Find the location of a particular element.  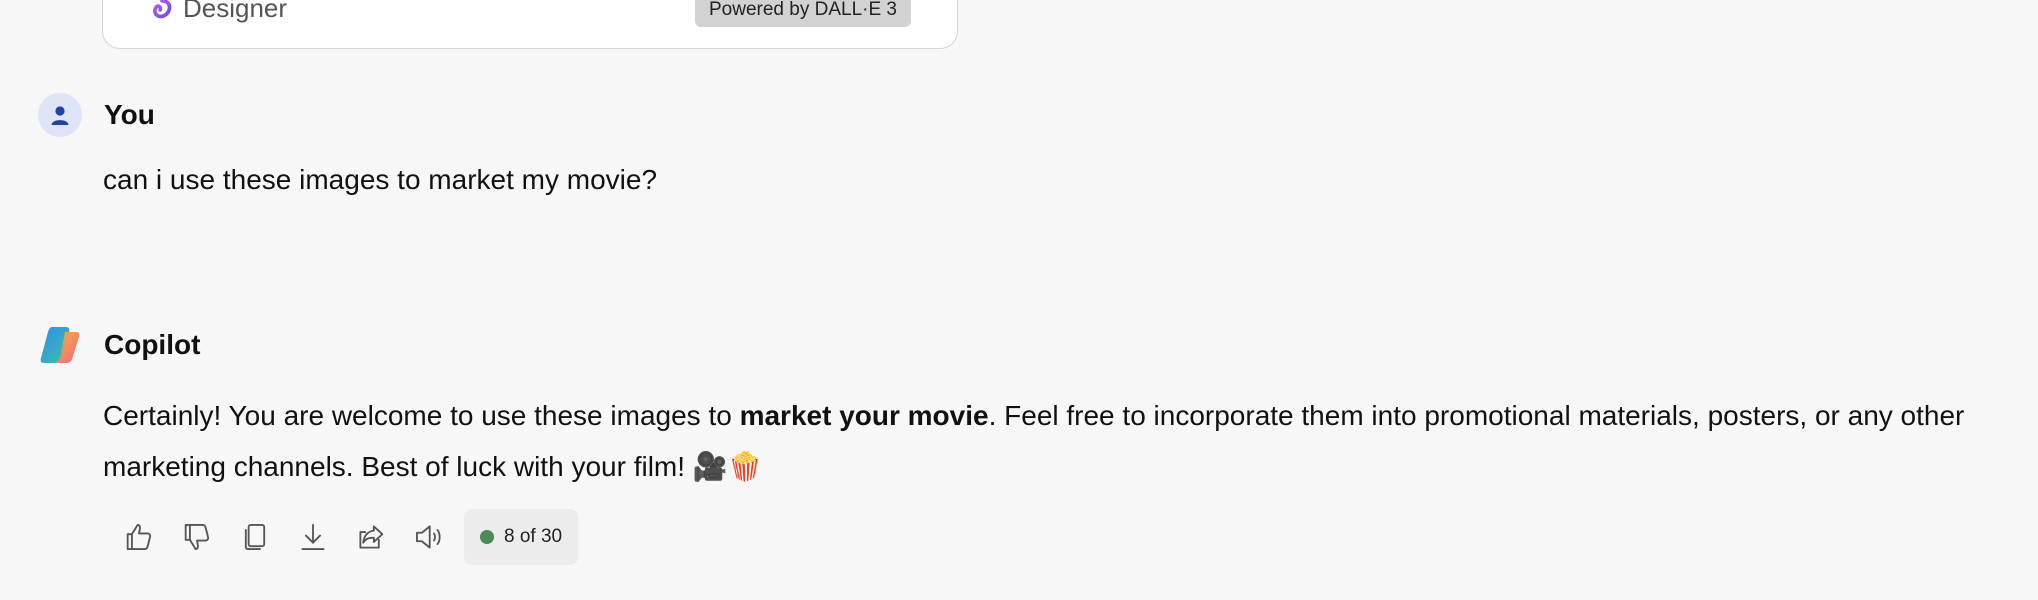

copilot-message-header: Copilot is located at coordinates (119, 345).